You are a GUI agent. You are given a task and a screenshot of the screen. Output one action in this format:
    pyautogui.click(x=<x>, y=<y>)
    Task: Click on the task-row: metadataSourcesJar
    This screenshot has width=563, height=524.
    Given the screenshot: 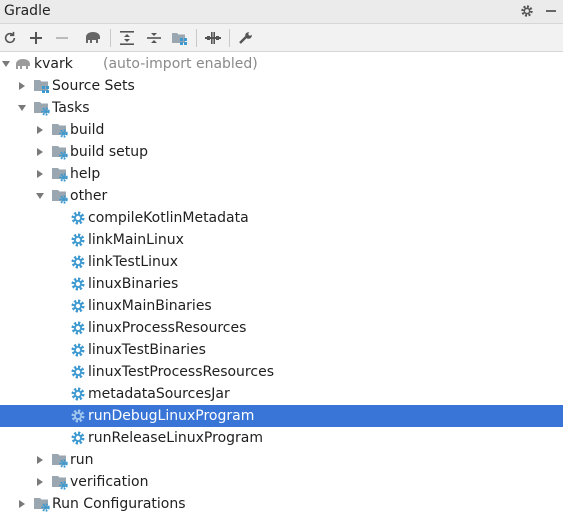 What is the action you would take?
    pyautogui.click(x=281, y=394)
    